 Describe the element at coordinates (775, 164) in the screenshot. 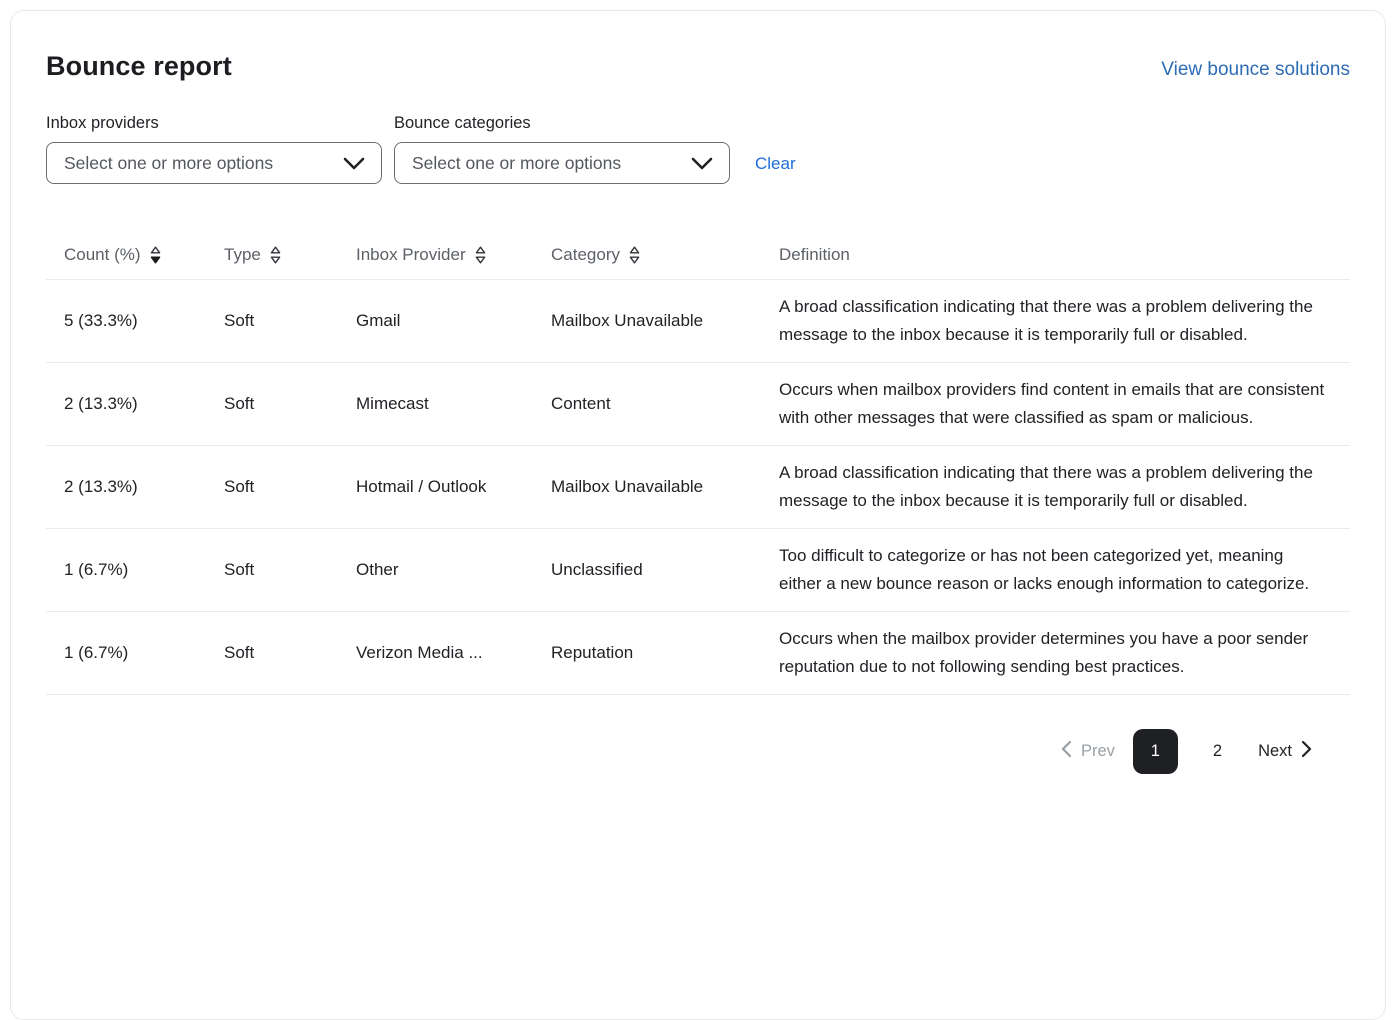

I see `clear-filters-link: Clear` at that location.